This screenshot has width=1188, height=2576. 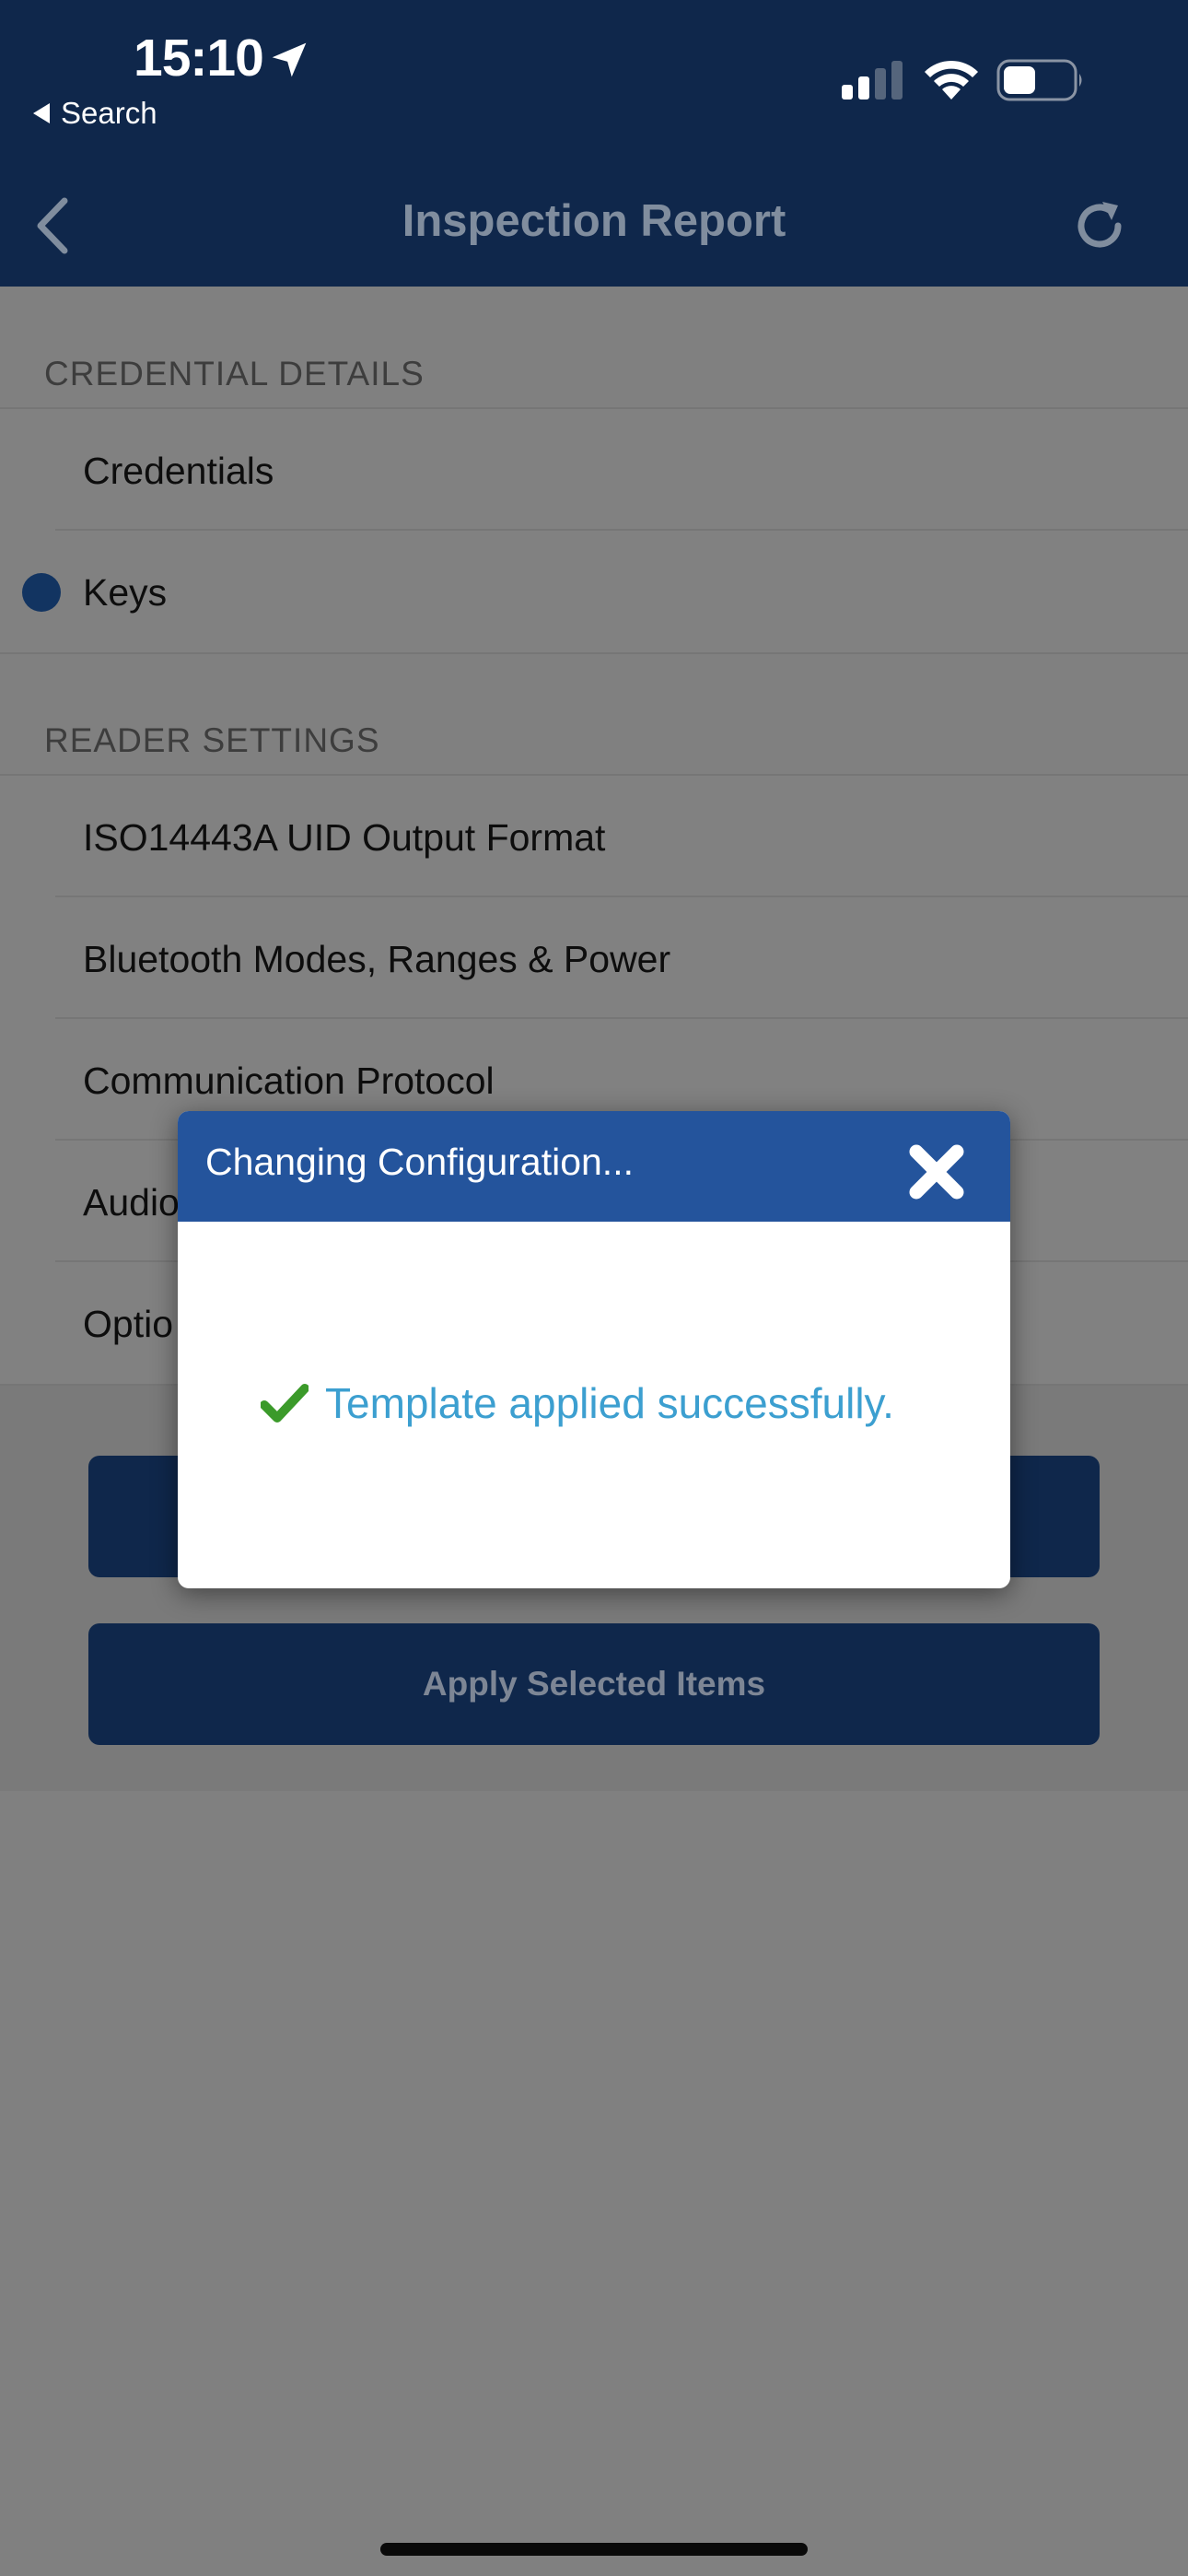 I want to click on back-to-search-link: Search, so click(x=95, y=113).